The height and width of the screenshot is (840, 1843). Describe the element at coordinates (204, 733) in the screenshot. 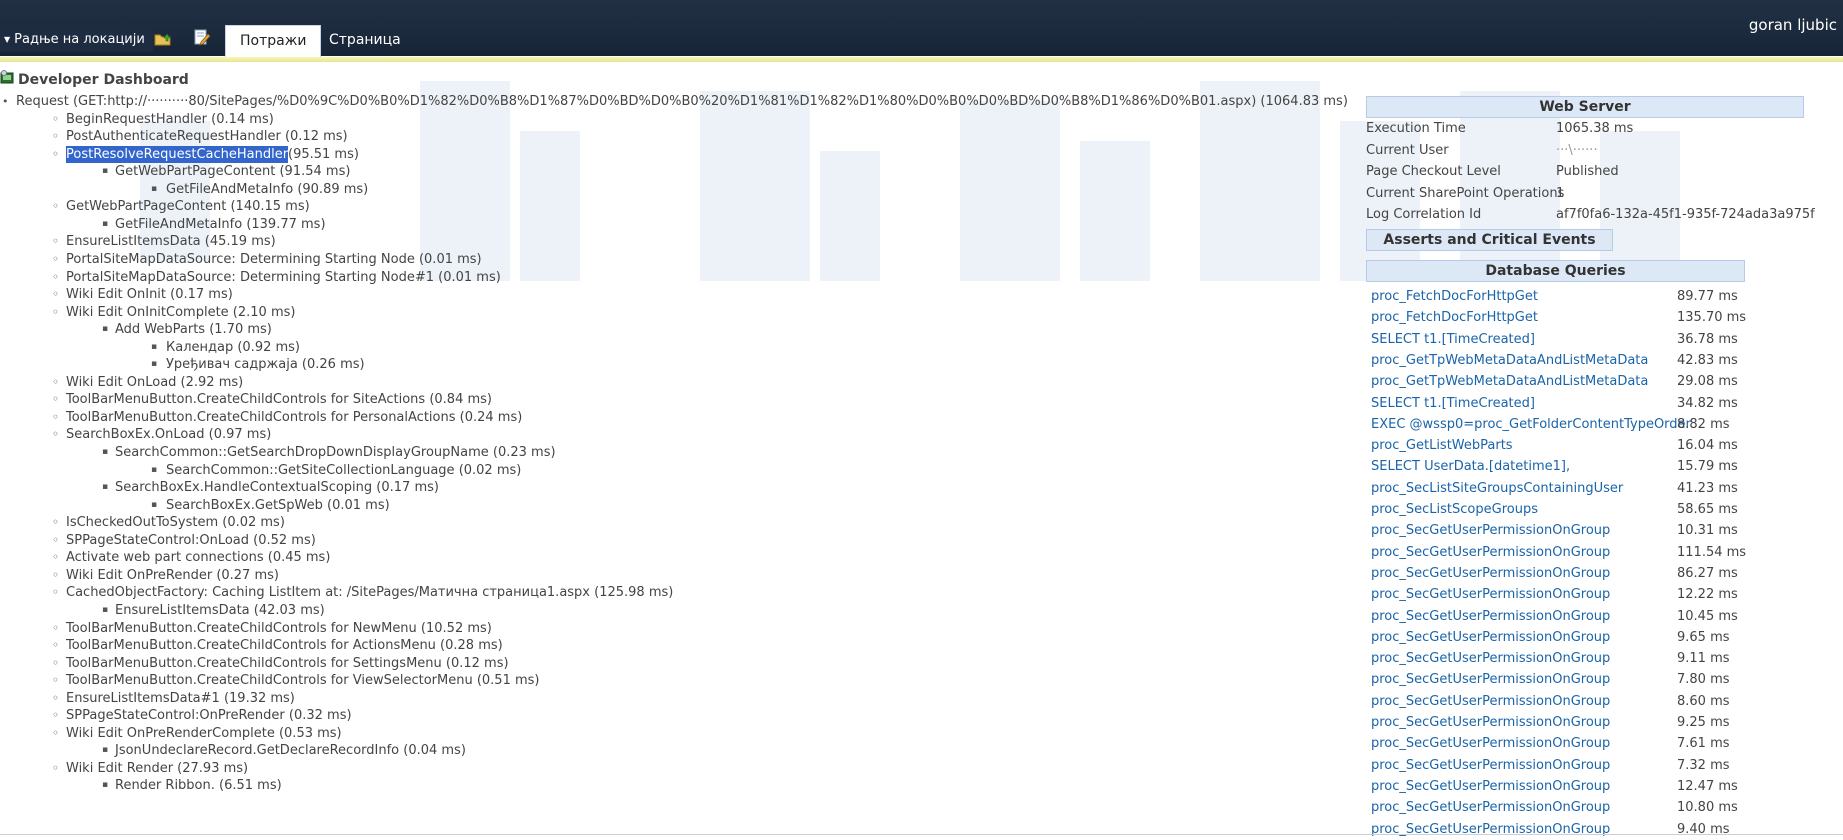

I see `tree-item-text: Wiki Edit OnPreRenderComplete (0.53 ms)` at that location.